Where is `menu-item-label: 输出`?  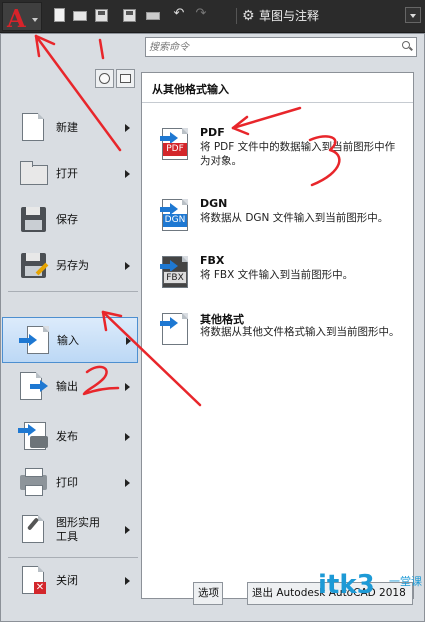
menu-item-label: 输出 is located at coordinates (67, 386).